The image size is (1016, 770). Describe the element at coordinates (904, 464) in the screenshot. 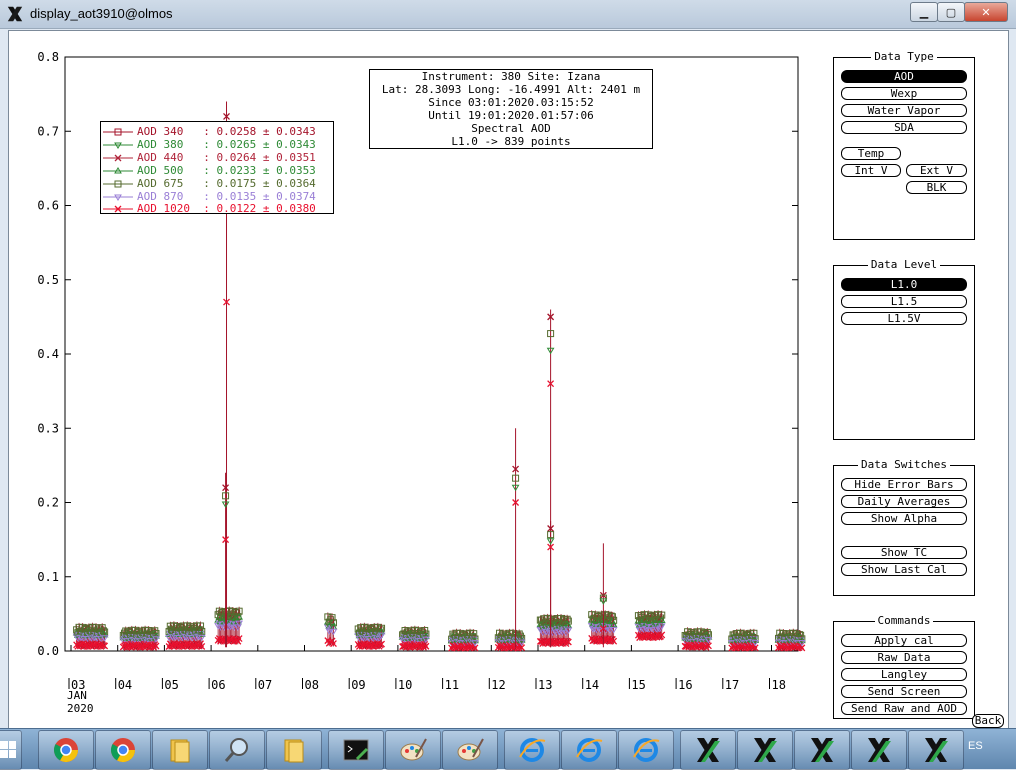

I see `data-switches-title: Data Switches` at that location.